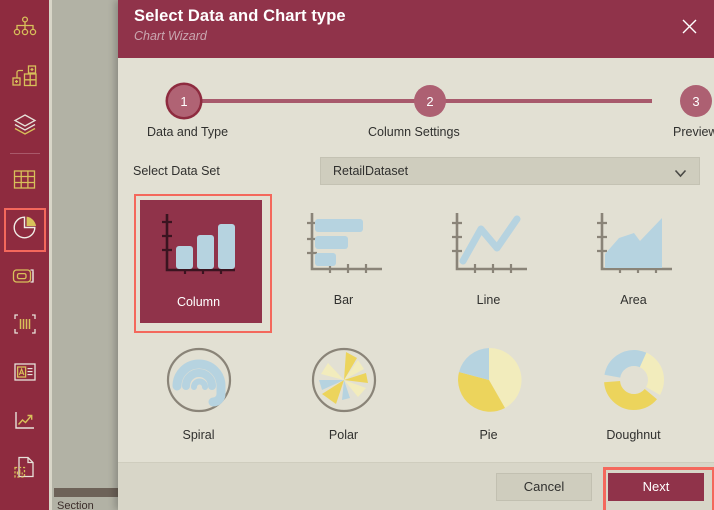  I want to click on cancel-button: Cancel, so click(544, 486).